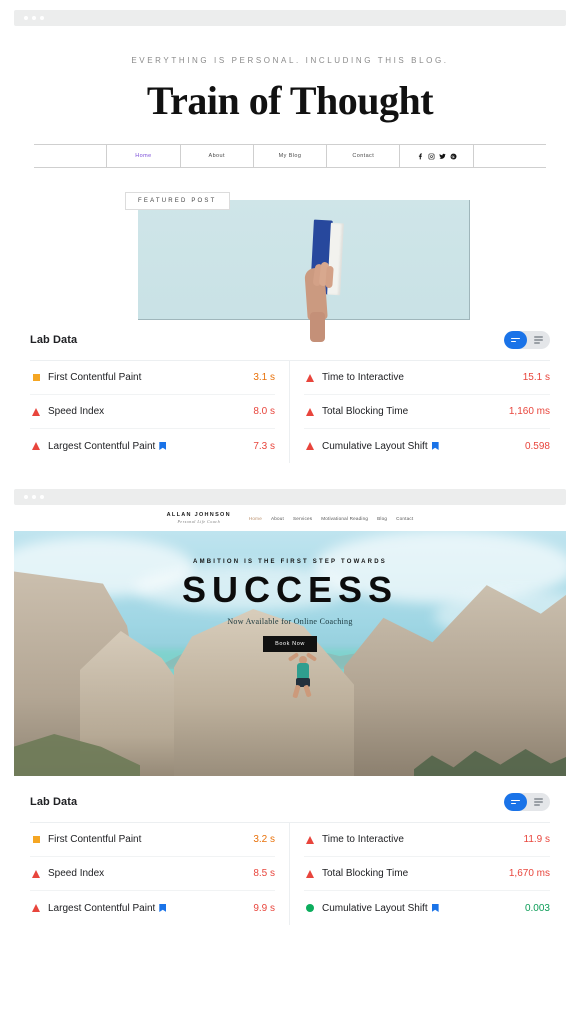 The height and width of the screenshot is (1024, 580). I want to click on rock-climber-figure, so click(303, 675).